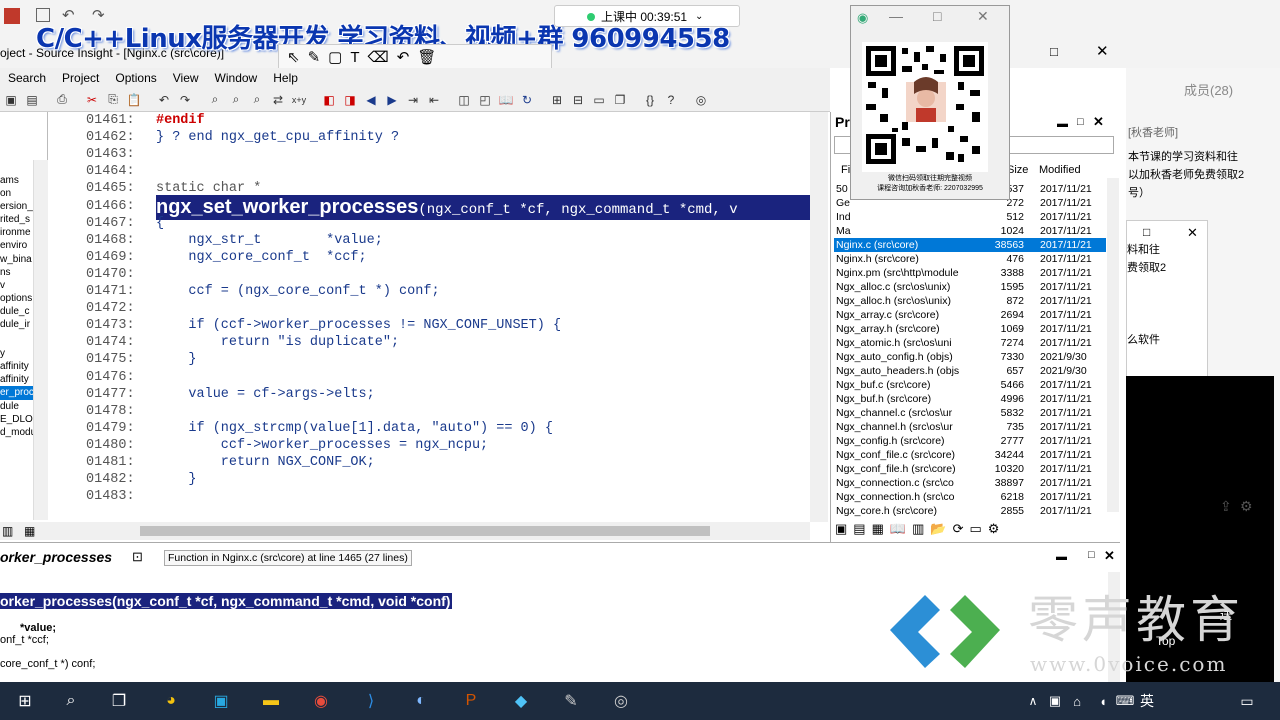  What do you see at coordinates (236, 78) in the screenshot?
I see `menu-window: Window` at bounding box center [236, 78].